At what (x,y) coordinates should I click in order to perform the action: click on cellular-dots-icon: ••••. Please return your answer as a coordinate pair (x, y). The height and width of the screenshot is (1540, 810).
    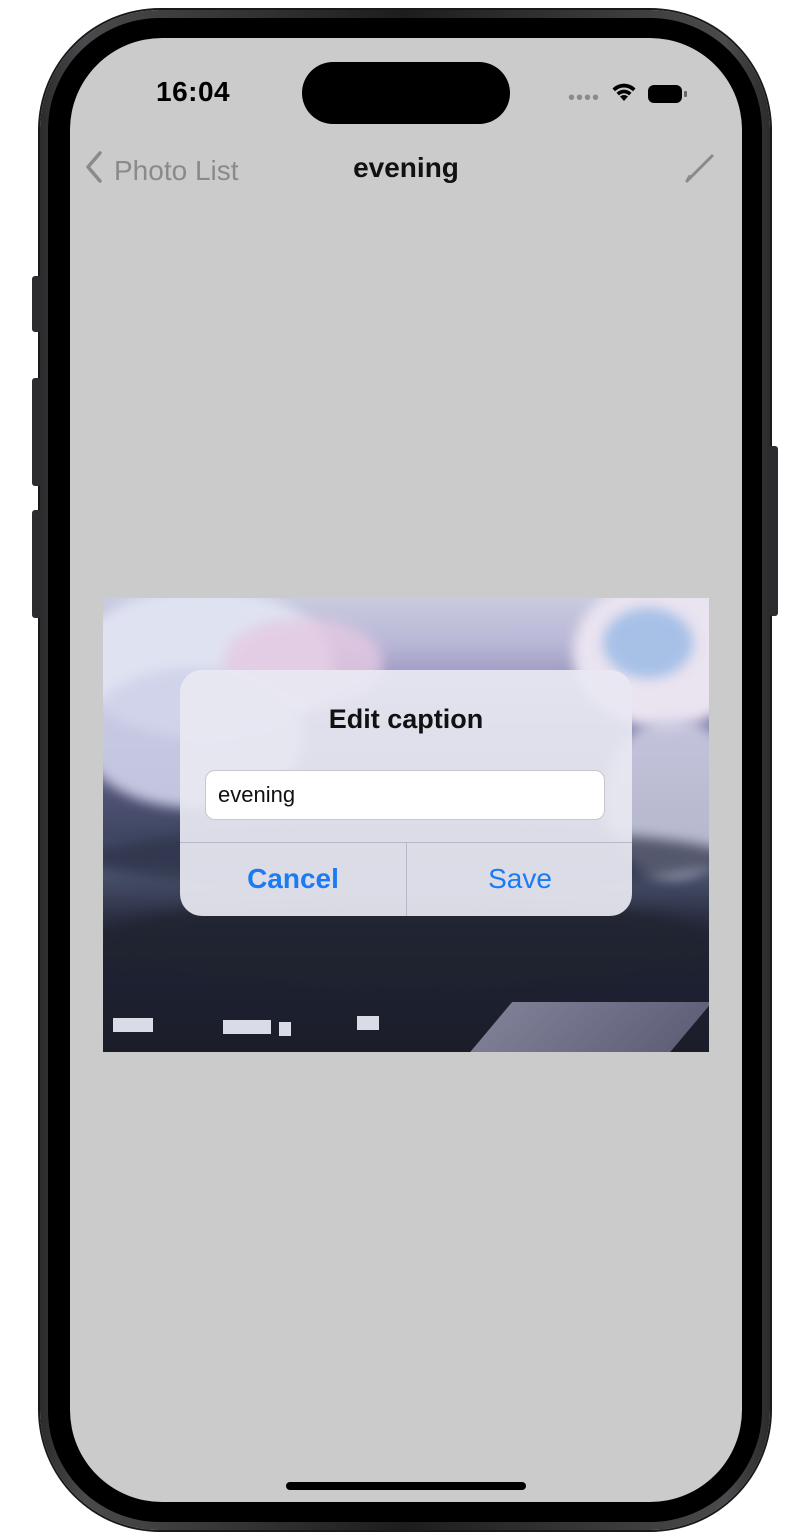
    Looking at the image, I should click on (583, 98).